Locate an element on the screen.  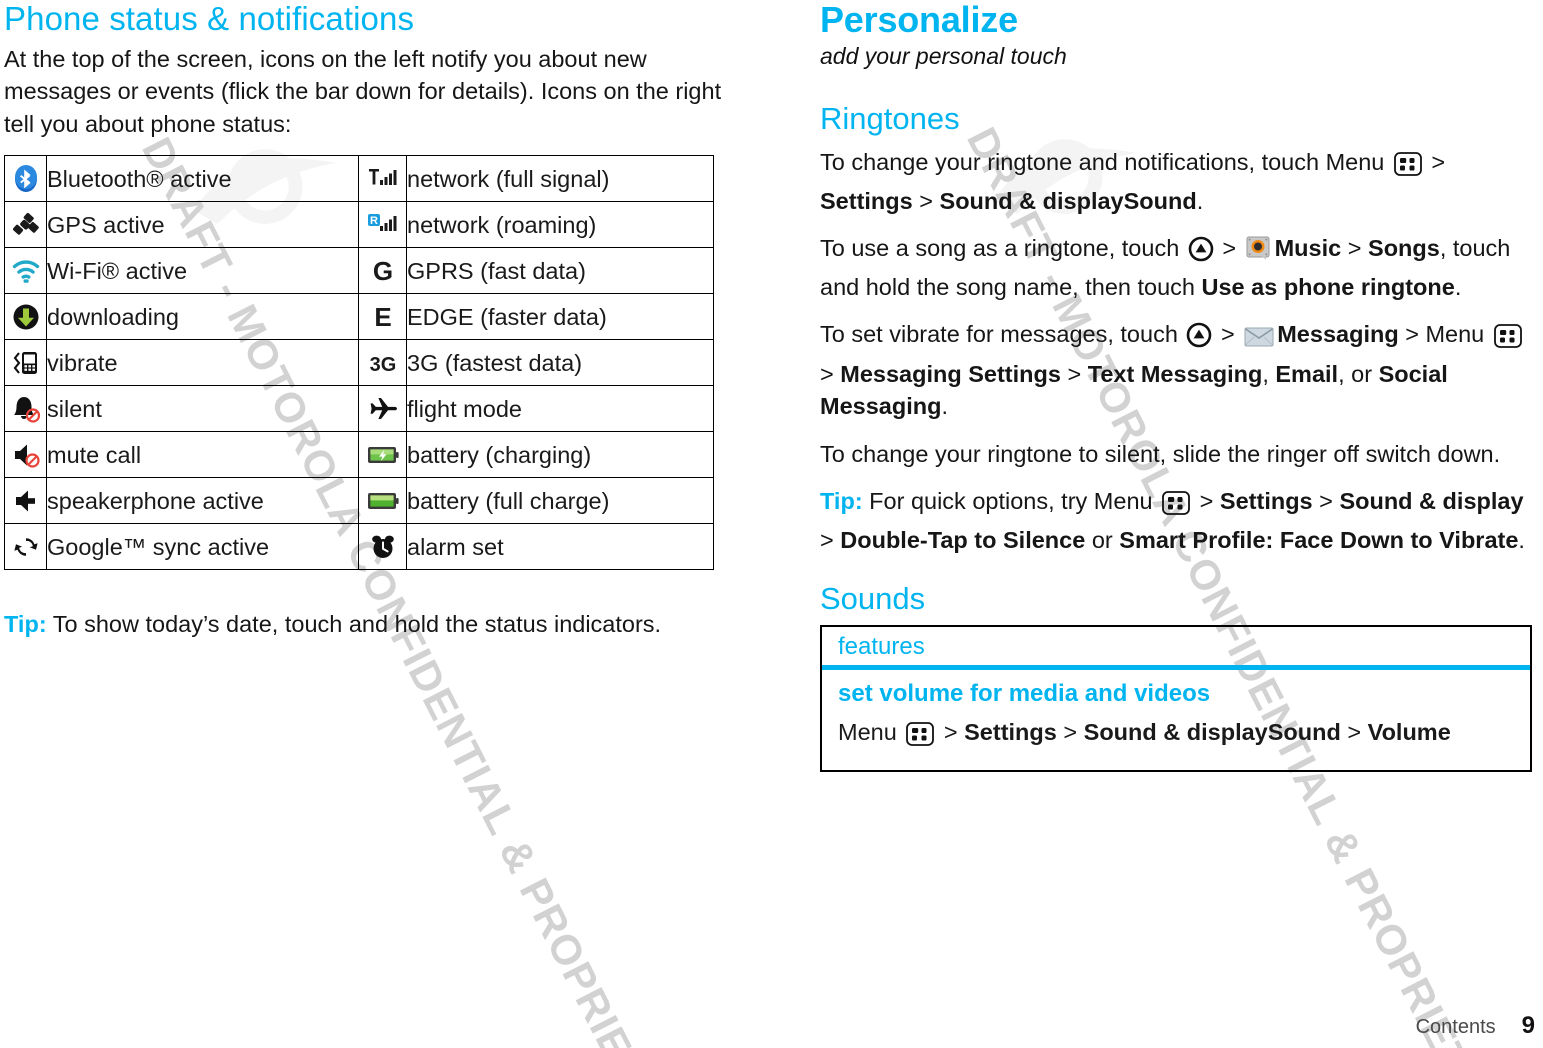
table-row: vibrate 3G 3G (fastest data) is located at coordinates (359, 363).